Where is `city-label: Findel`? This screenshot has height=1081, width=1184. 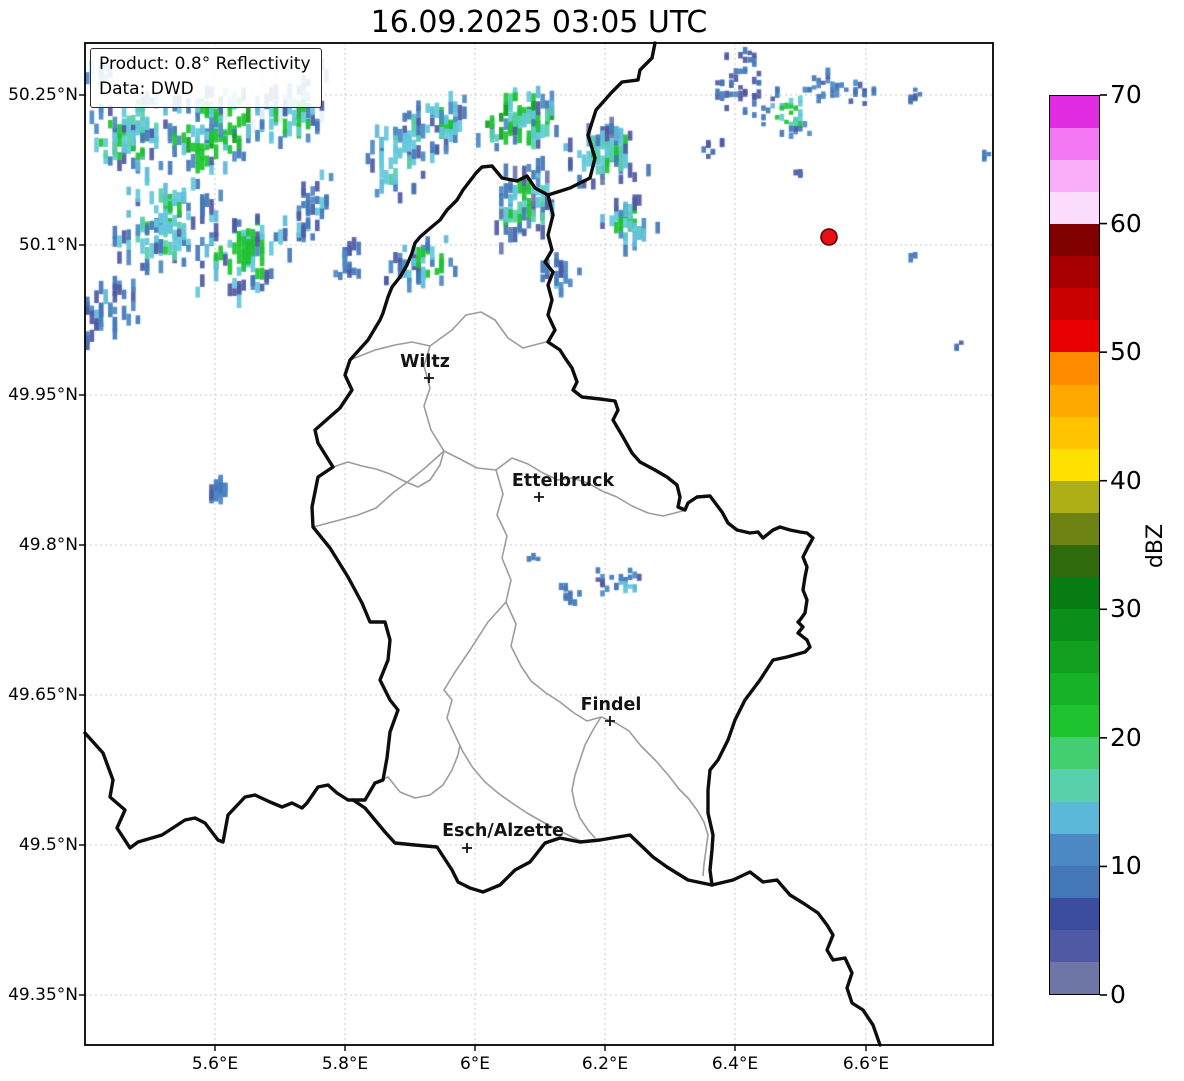
city-label: Findel is located at coordinates (611, 705).